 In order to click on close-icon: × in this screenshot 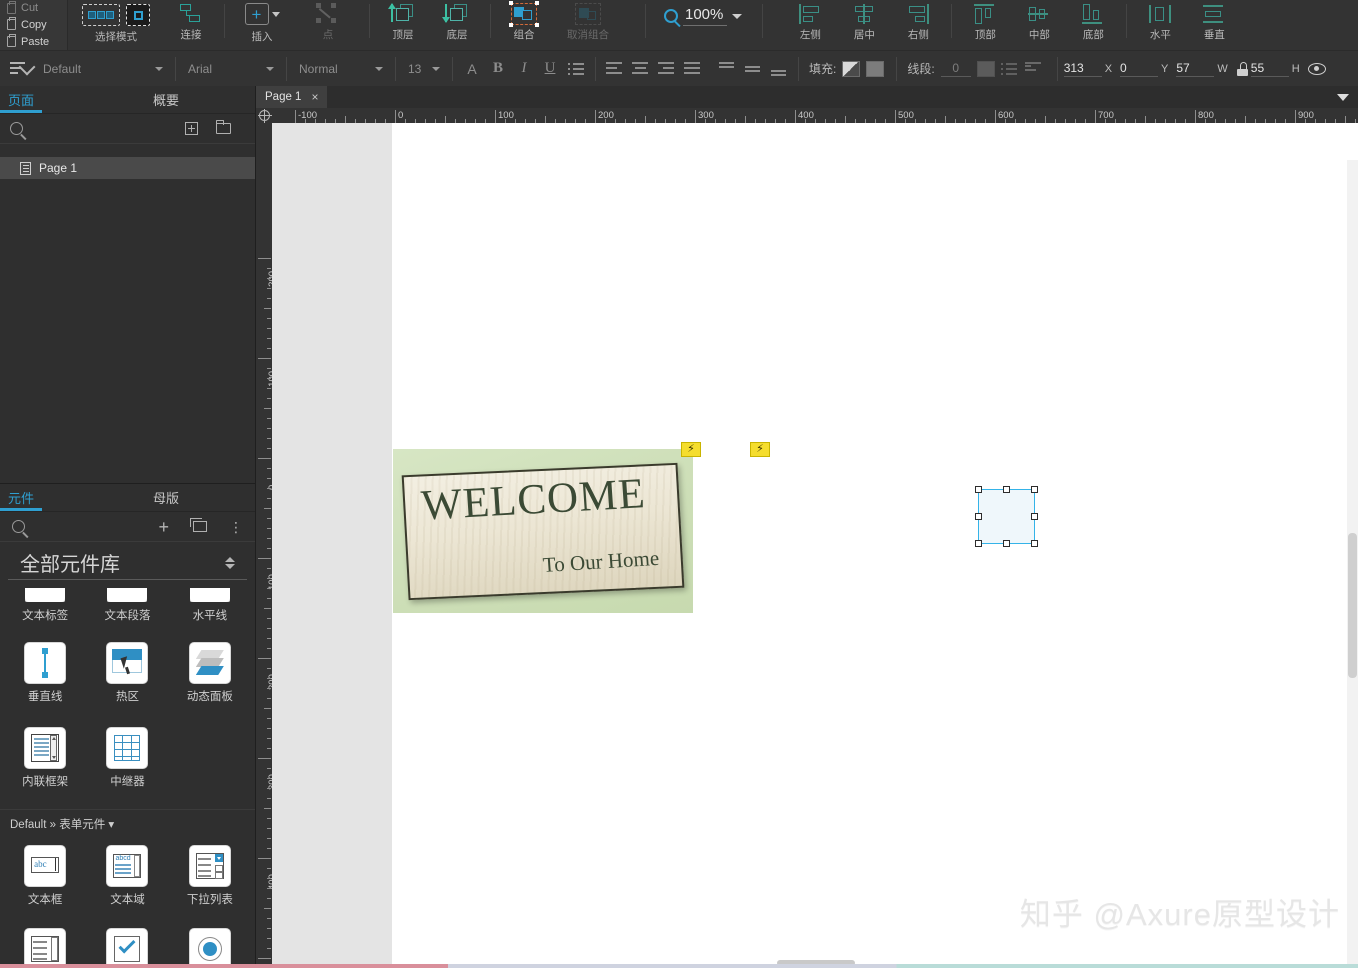, I will do `click(314, 97)`.